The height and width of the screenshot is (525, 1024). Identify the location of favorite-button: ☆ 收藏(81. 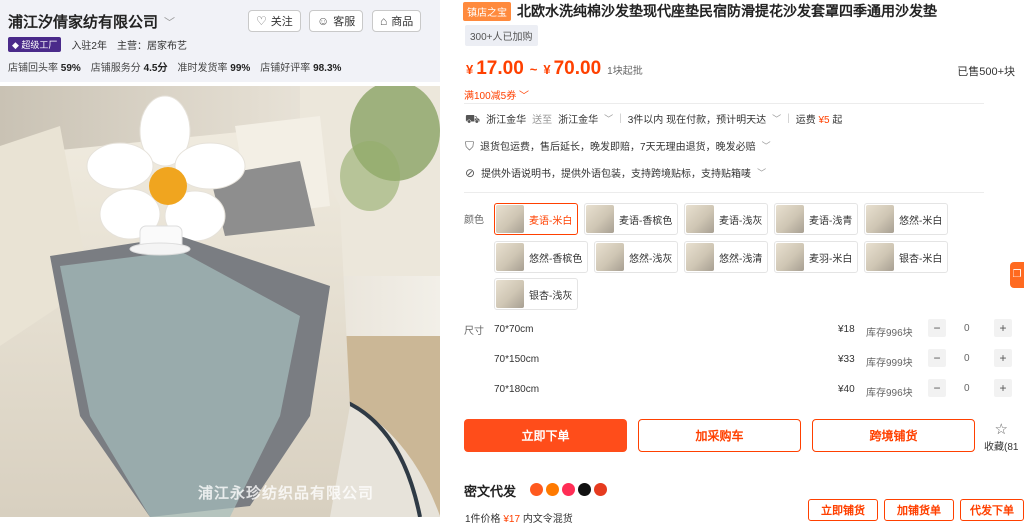
(1001, 436).